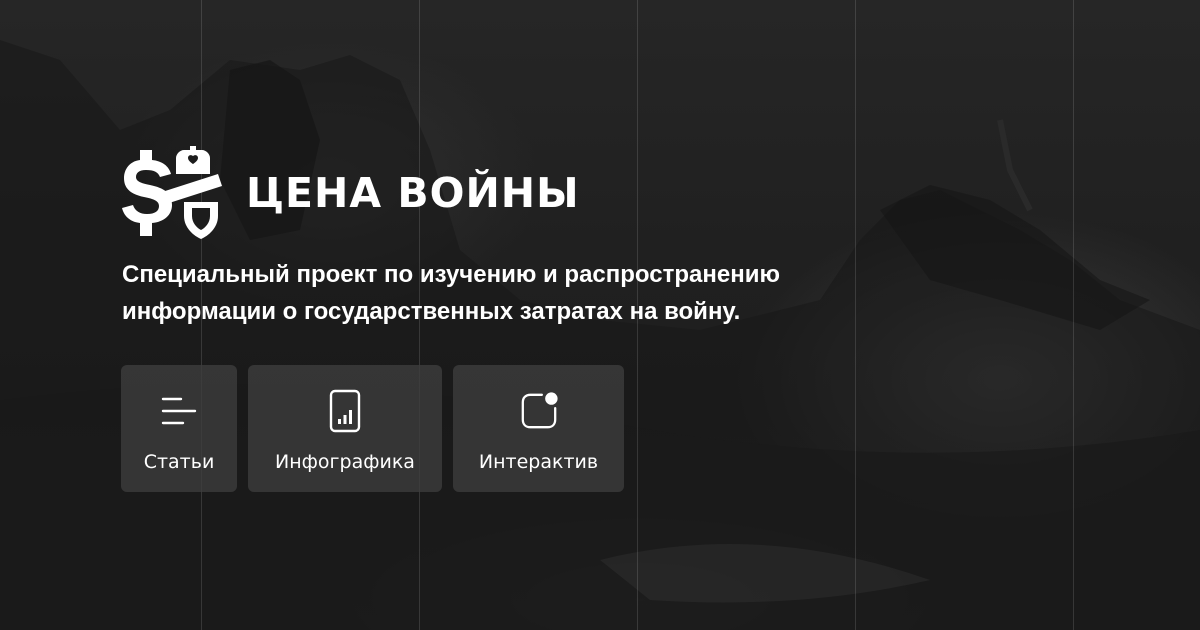 This screenshot has width=1200, height=630. I want to click on nav-card-label: Интерактив, so click(538, 462).